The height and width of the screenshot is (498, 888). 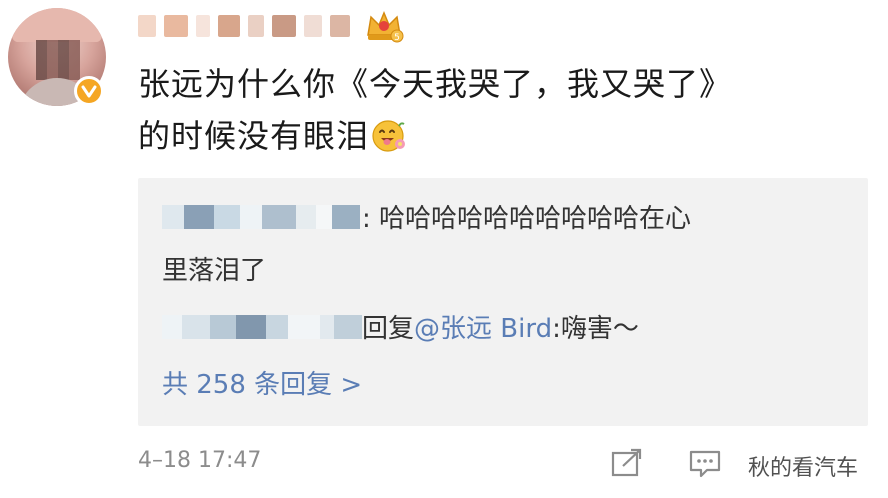 What do you see at coordinates (666, 463) in the screenshot?
I see `action-bar` at bounding box center [666, 463].